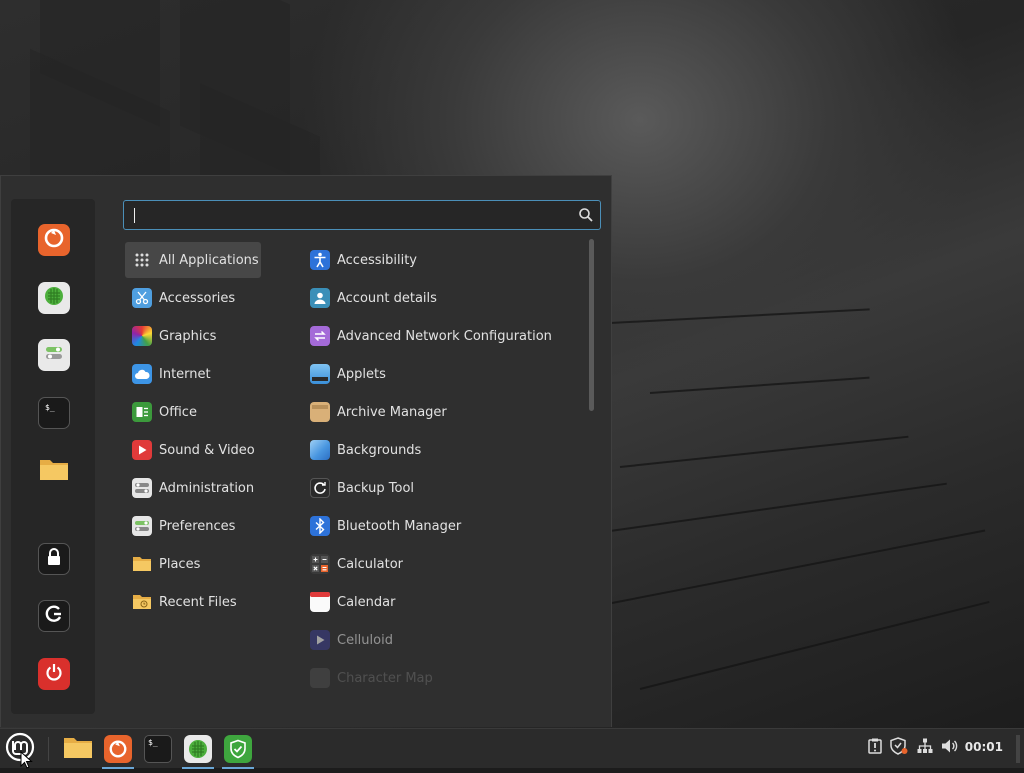 The height and width of the screenshot is (773, 1024). What do you see at coordinates (142, 526) in the screenshot?
I see `preferences-icon` at bounding box center [142, 526].